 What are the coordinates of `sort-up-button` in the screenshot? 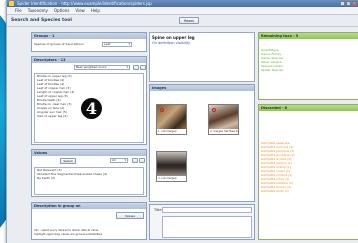 It's located at (136, 67).